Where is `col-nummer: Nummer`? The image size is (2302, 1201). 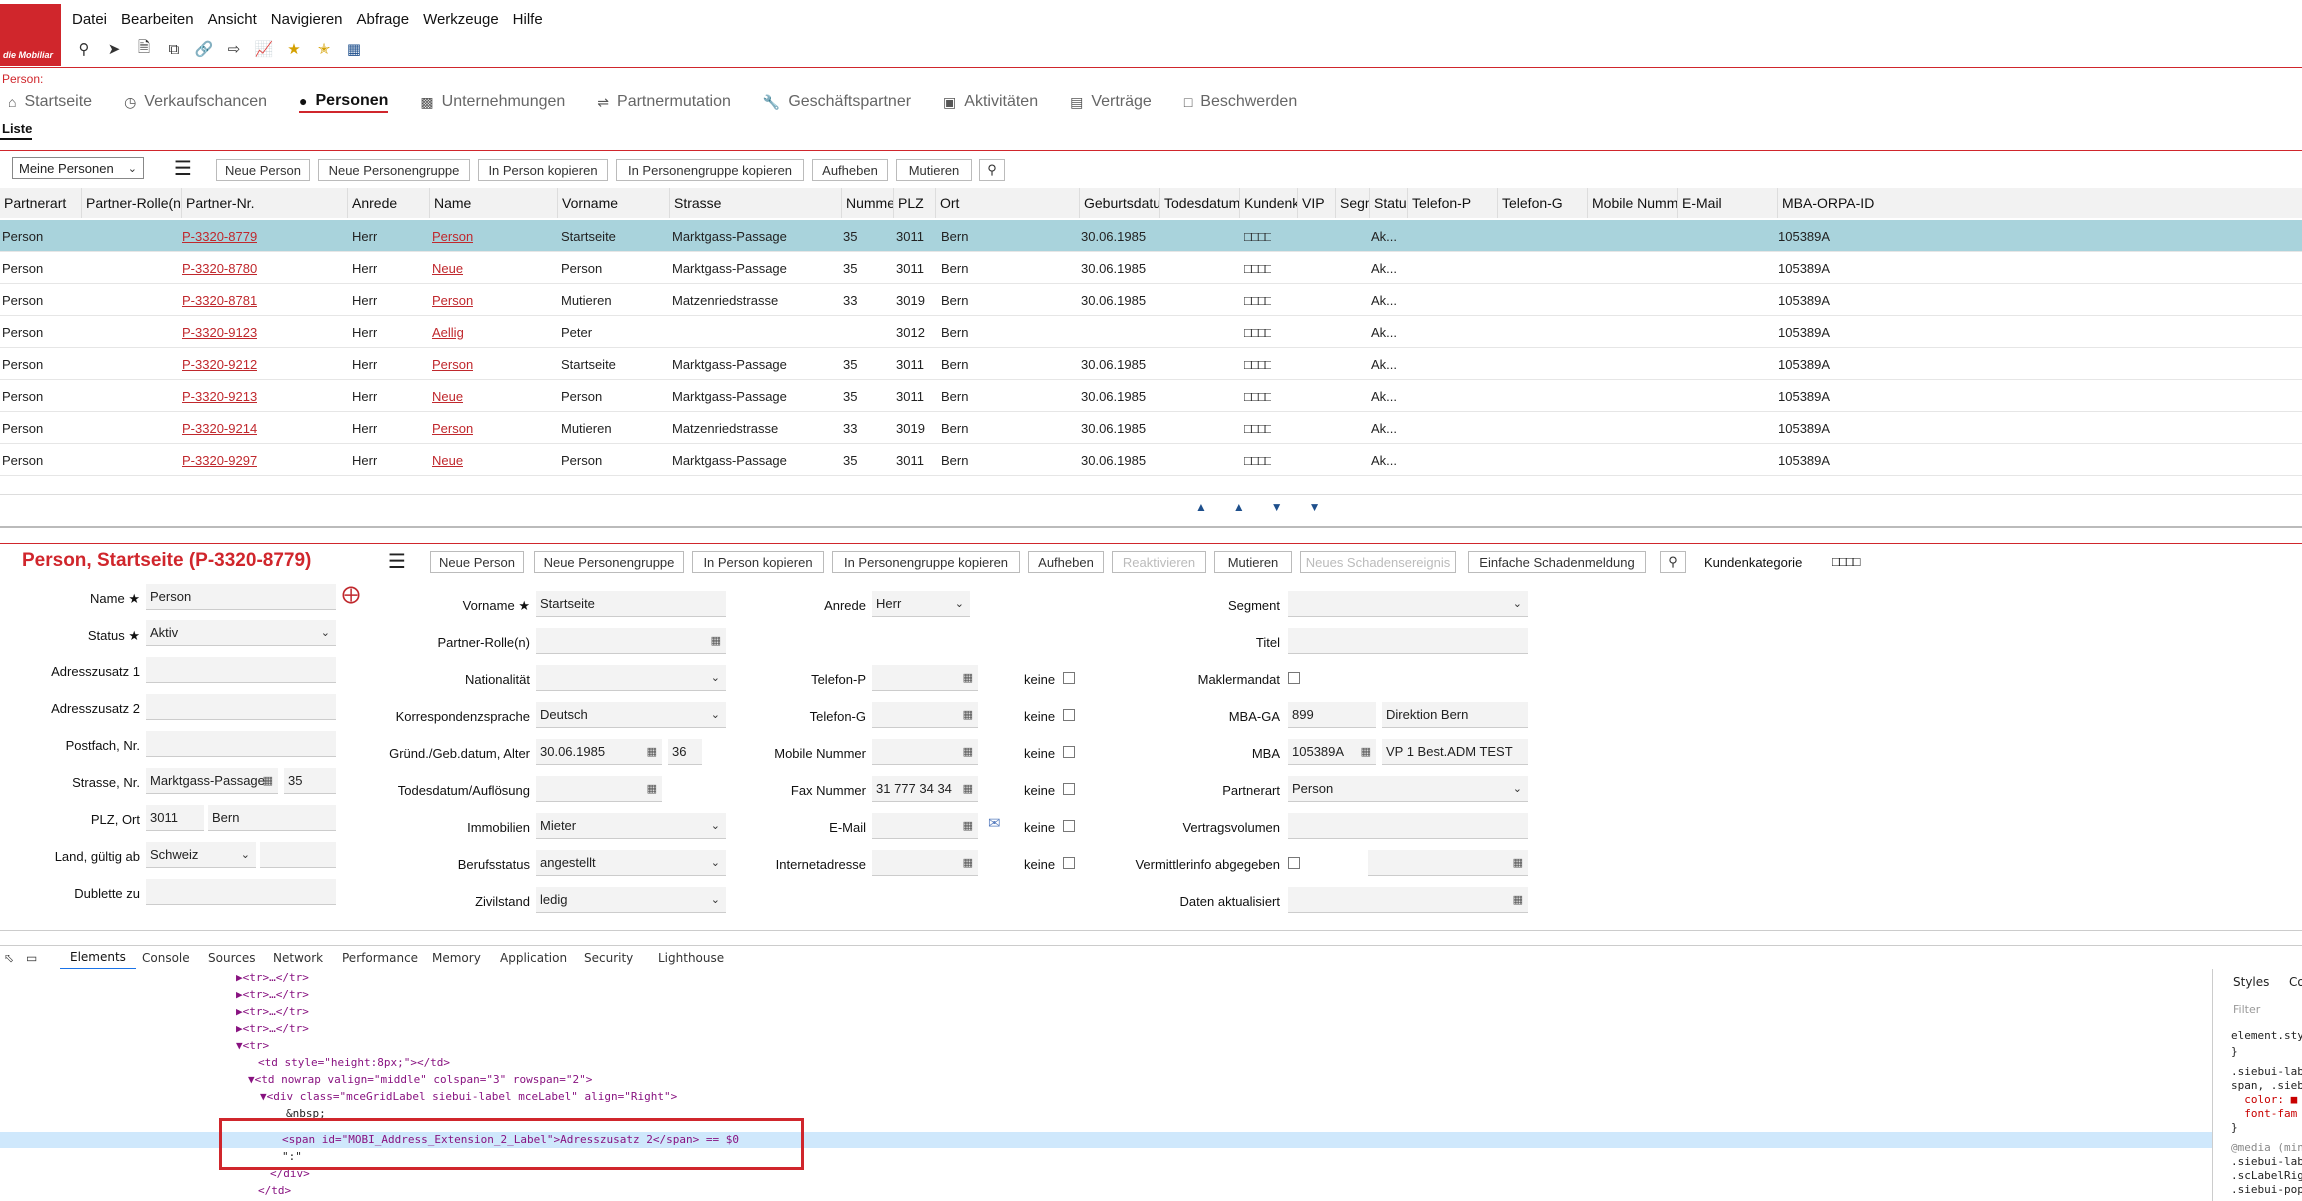 col-nummer: Nummer is located at coordinates (868, 203).